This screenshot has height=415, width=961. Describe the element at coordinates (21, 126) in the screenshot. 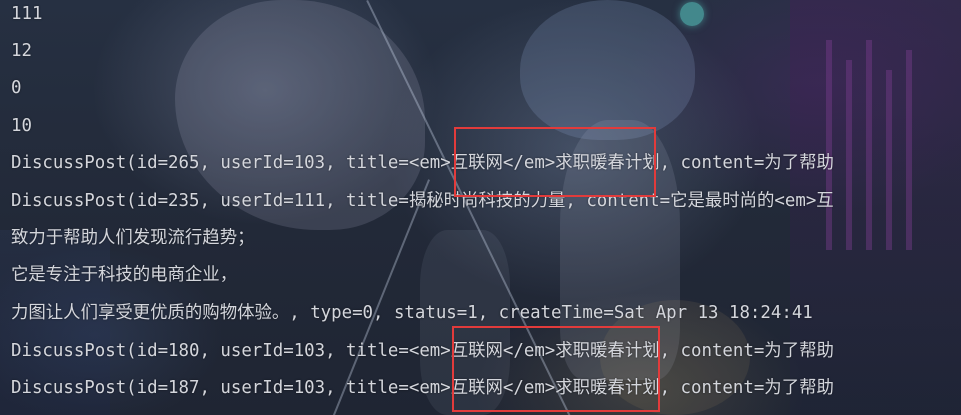

I see `console-line: 10` at that location.